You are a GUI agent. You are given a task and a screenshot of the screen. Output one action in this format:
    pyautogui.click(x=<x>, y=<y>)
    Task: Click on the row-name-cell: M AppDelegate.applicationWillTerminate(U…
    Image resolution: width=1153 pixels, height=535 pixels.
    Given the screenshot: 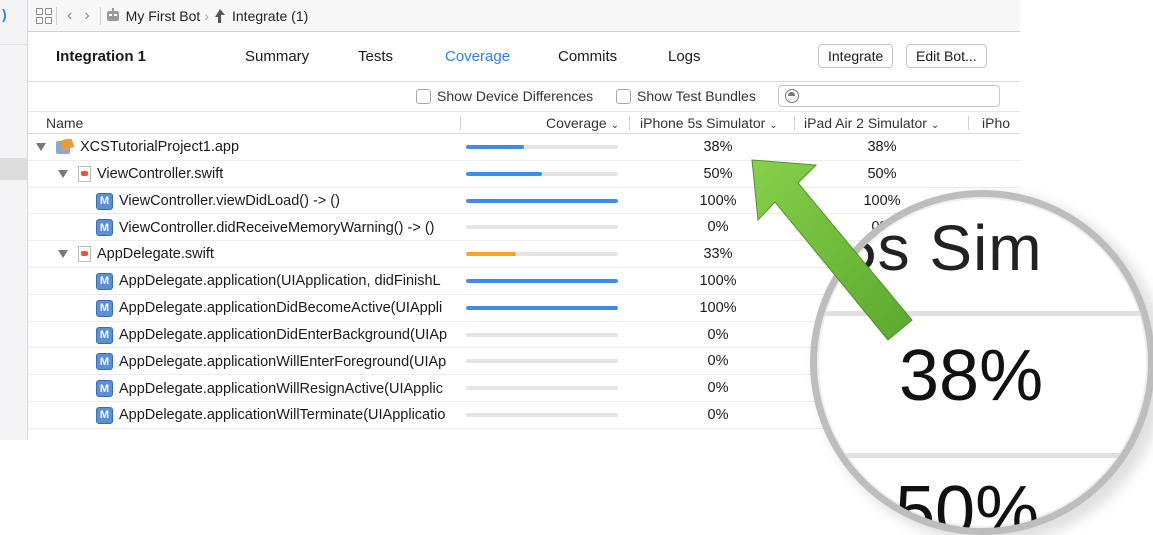 What is the action you would take?
    pyautogui.click(x=281, y=415)
    